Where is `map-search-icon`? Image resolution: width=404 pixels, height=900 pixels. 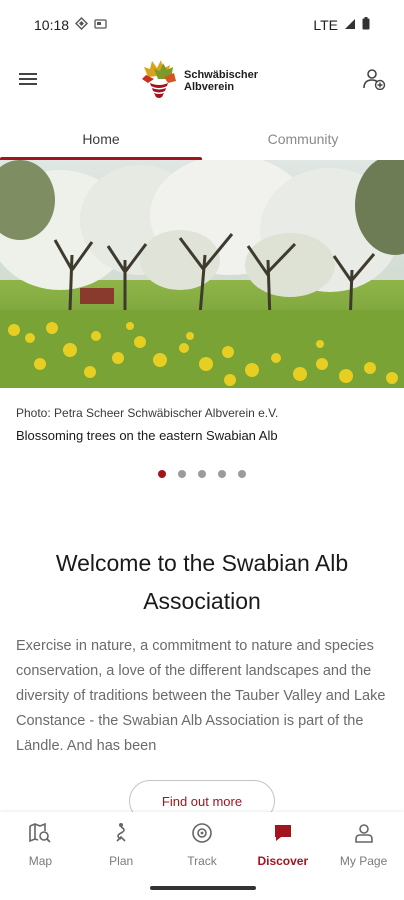 map-search-icon is located at coordinates (40, 833).